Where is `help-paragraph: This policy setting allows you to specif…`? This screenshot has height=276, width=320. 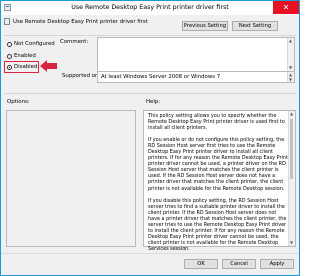 help-paragraph: This policy setting allows you to specif… is located at coordinates (216, 122).